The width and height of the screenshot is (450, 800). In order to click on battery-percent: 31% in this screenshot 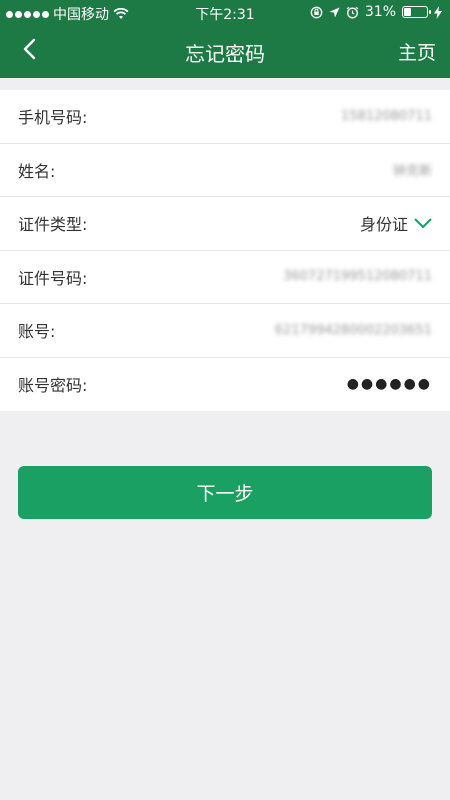, I will do `click(380, 12)`.